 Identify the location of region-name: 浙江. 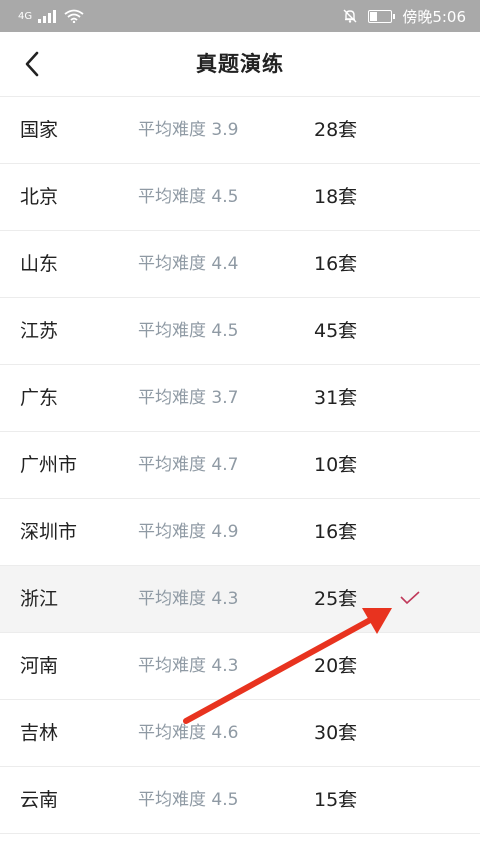
(39, 599).